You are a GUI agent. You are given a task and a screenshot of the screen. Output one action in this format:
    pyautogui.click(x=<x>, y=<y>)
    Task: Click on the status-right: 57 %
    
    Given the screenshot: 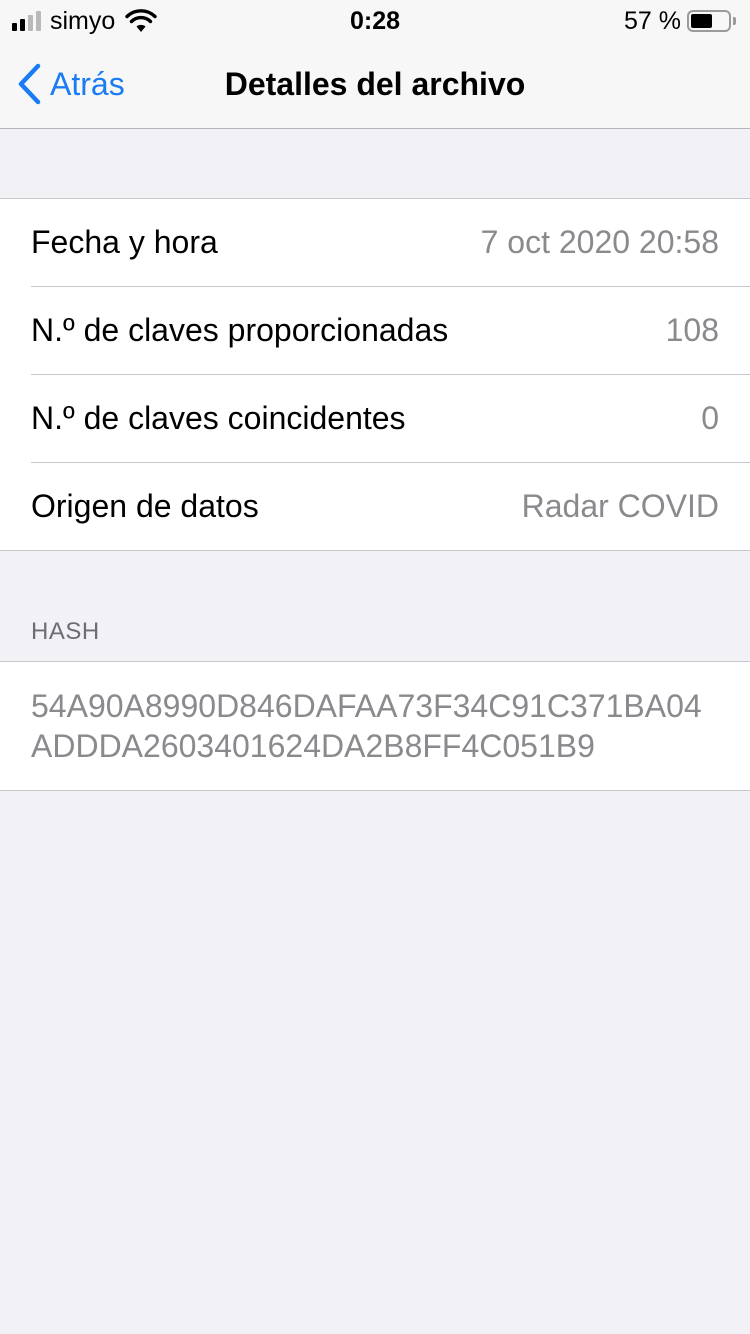 What is the action you would take?
    pyautogui.click(x=680, y=21)
    